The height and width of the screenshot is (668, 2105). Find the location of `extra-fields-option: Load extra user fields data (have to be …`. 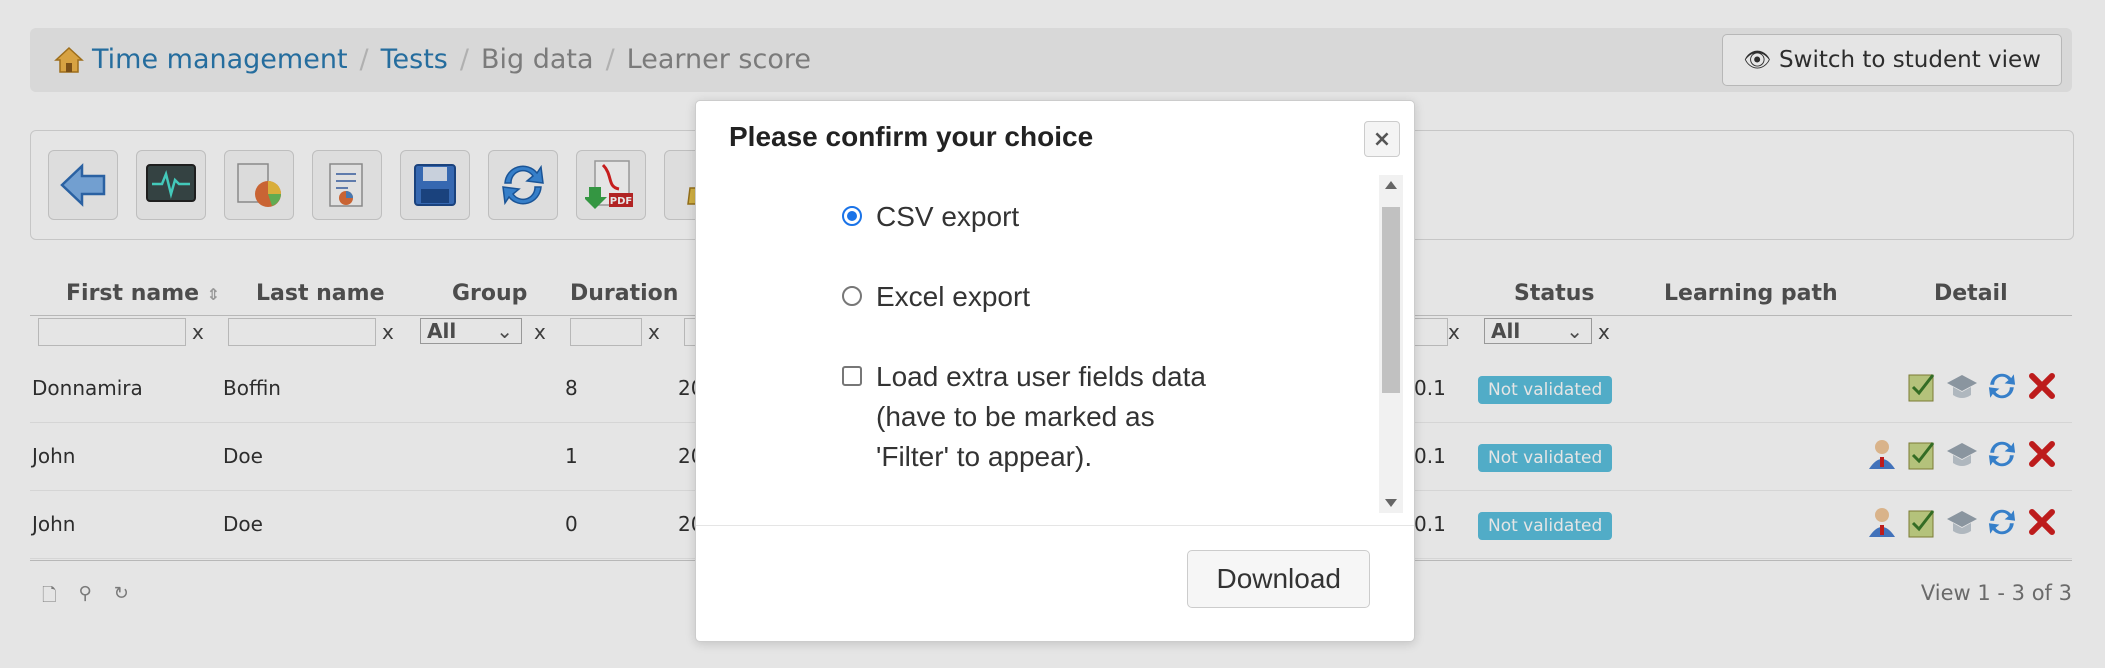

extra-fields-option: Load extra user fields data (have to be … is located at coordinates (1024, 417).